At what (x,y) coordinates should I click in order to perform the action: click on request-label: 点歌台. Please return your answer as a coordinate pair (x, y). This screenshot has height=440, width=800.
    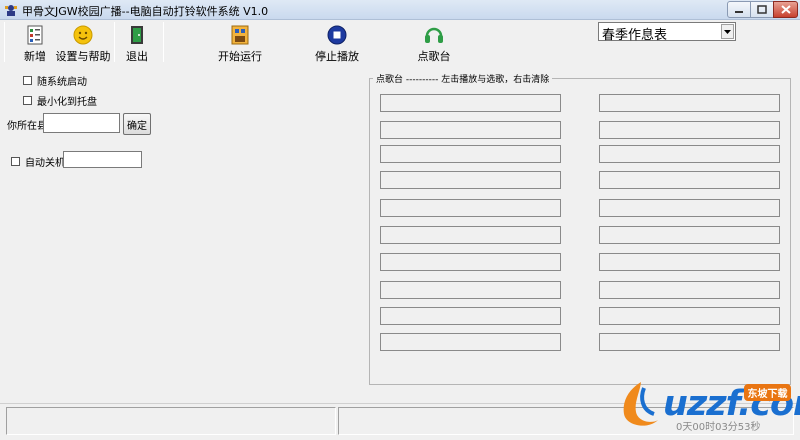
    Looking at the image, I should click on (434, 56).